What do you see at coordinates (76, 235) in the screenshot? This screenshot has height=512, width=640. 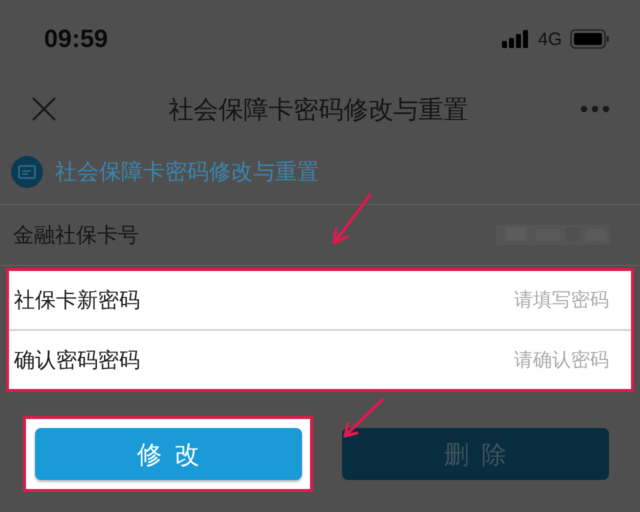 I see `card-number-label: 金融社保卡号` at bounding box center [76, 235].